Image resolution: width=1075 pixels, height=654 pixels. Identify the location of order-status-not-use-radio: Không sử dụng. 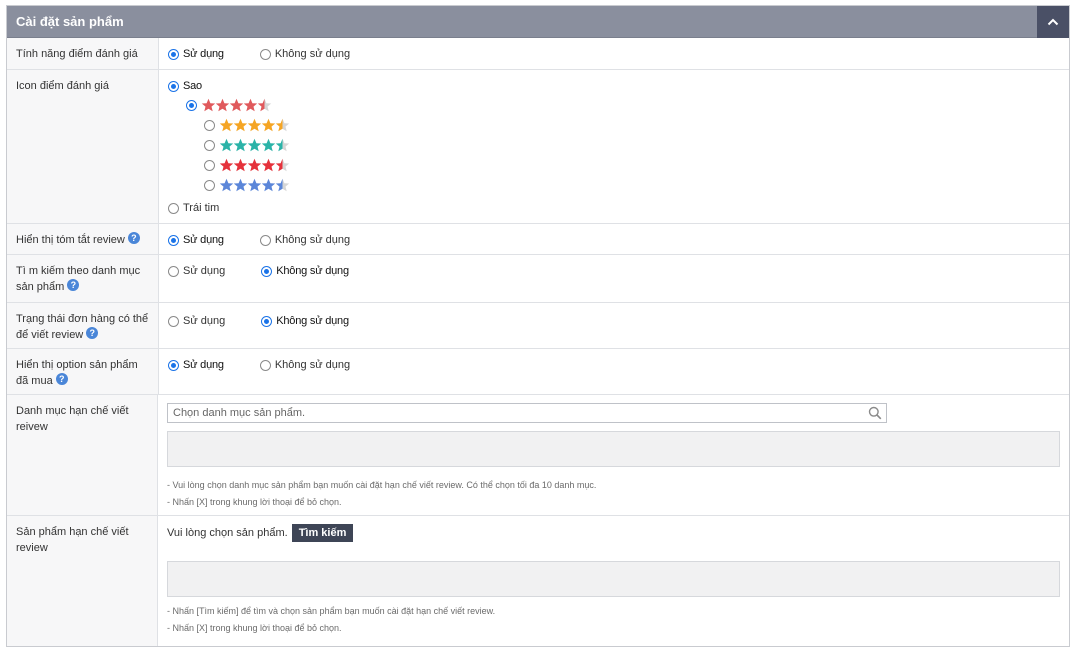
(305, 321).